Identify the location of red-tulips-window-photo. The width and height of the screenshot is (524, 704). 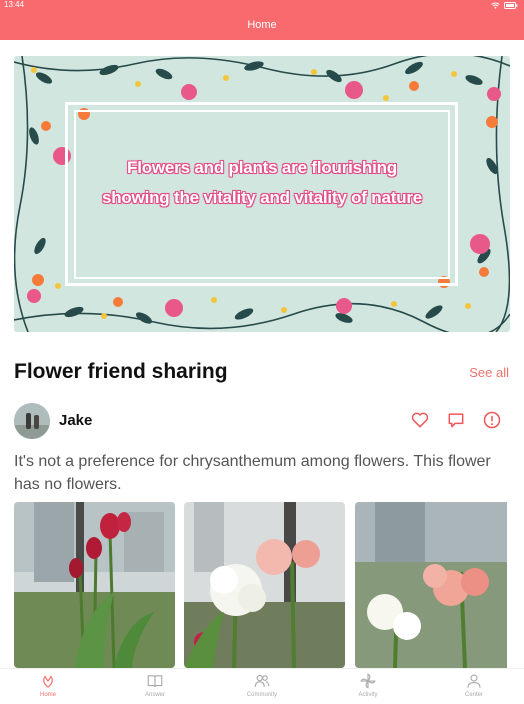
(94, 585).